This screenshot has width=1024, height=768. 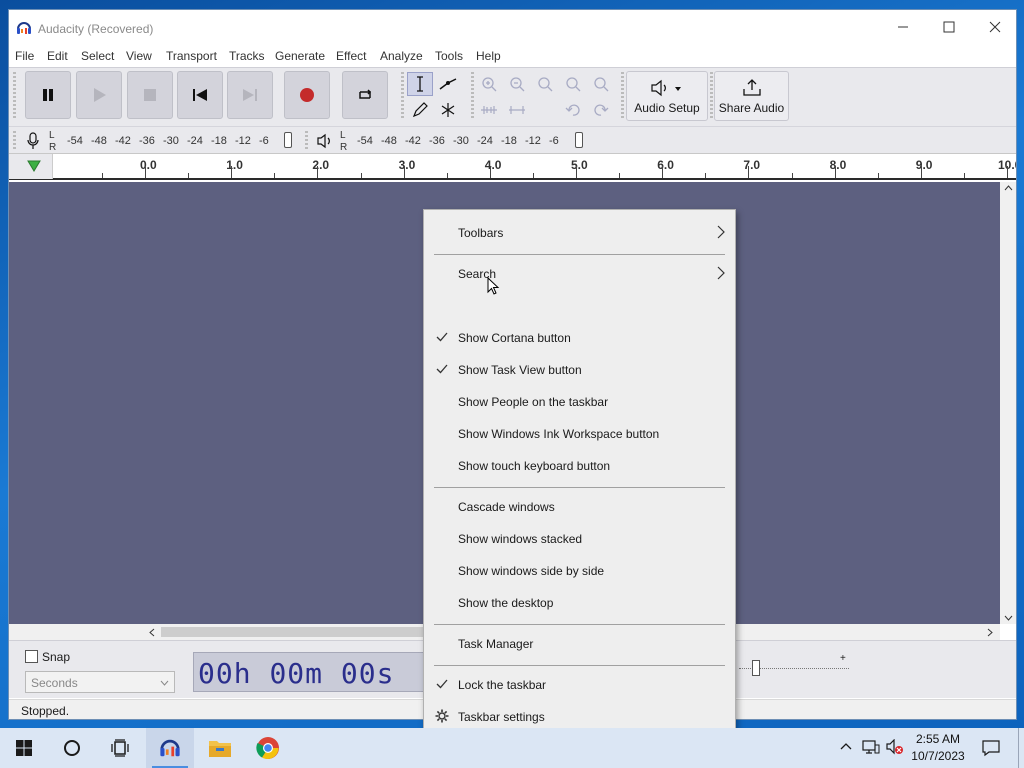 I want to click on ruler-label: 0.0, so click(x=148, y=165).